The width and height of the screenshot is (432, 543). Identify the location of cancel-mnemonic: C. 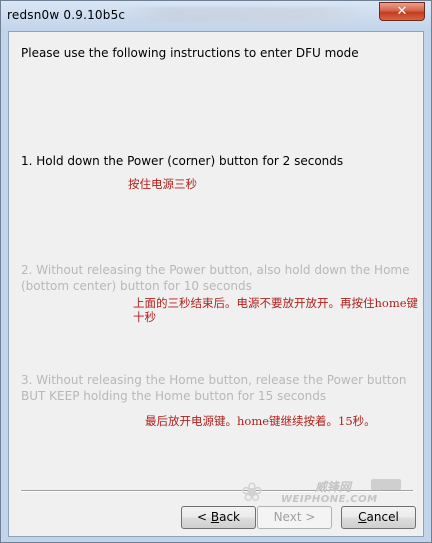
(362, 517).